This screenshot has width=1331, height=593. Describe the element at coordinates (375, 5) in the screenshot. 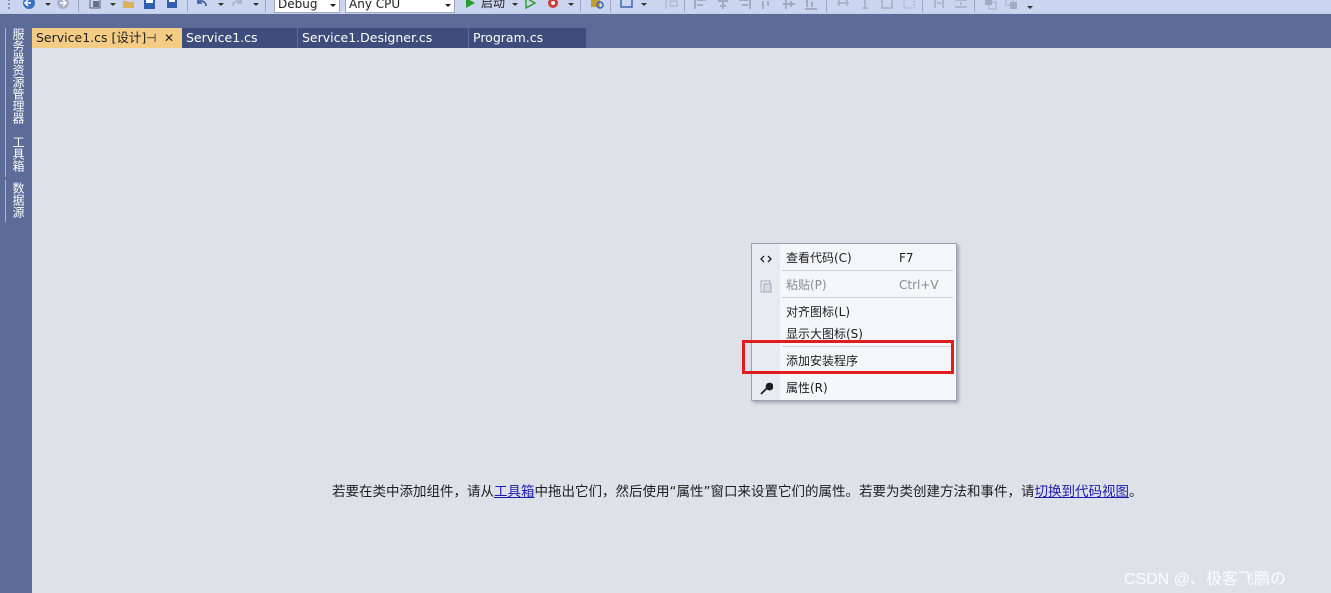

I see `platform-select-value: Any CPU` at that location.